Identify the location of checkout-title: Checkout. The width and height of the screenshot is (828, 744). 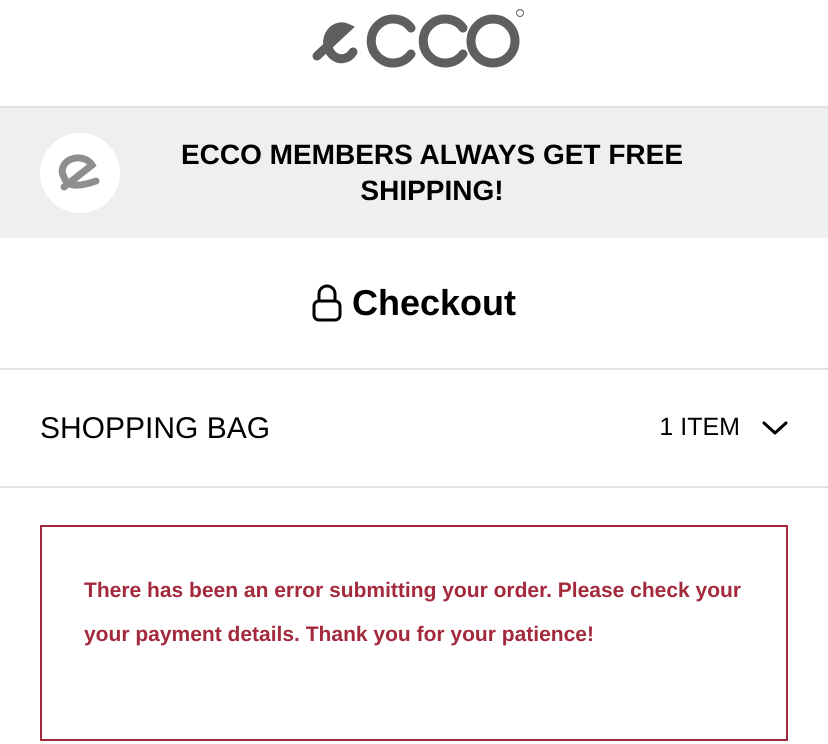
(434, 303).